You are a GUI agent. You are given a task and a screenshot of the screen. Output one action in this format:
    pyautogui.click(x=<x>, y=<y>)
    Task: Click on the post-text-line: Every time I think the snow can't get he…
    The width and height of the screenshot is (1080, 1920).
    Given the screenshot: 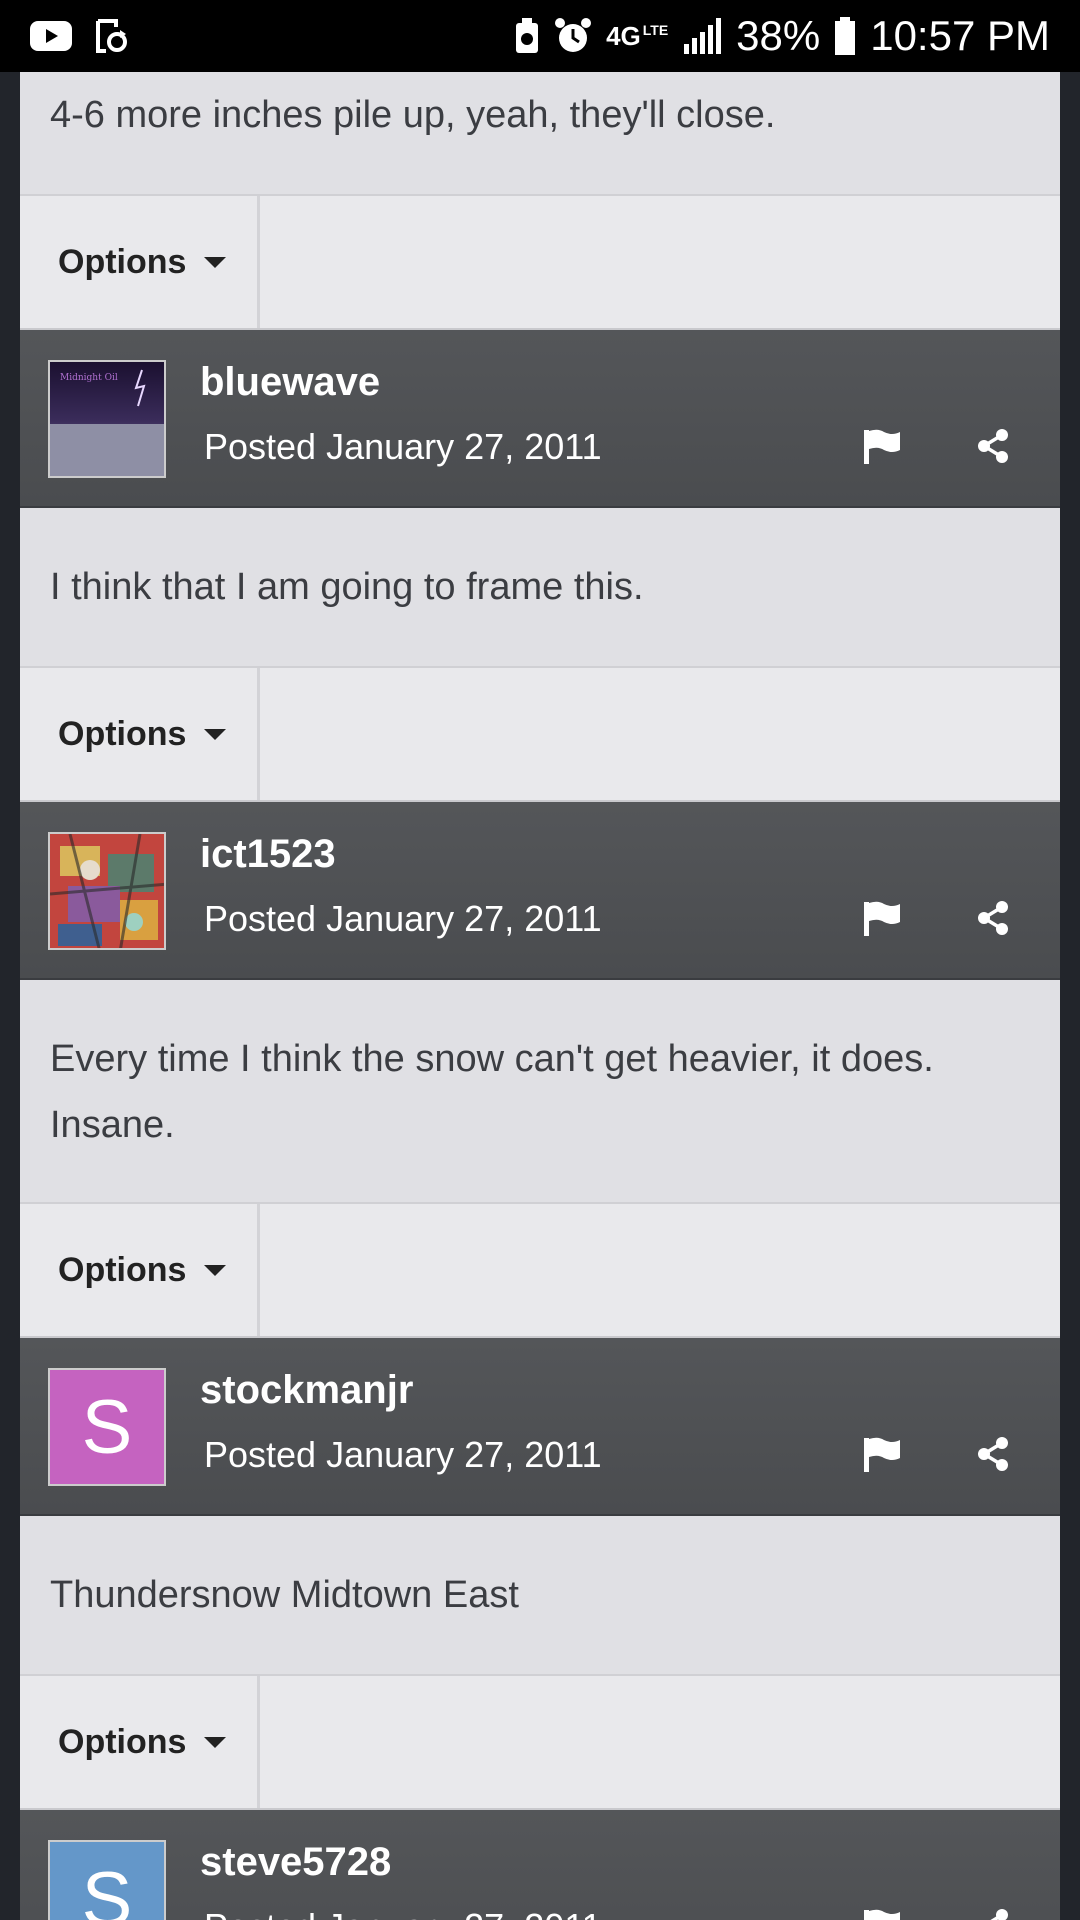 What is the action you would take?
    pyautogui.click(x=492, y=1059)
    